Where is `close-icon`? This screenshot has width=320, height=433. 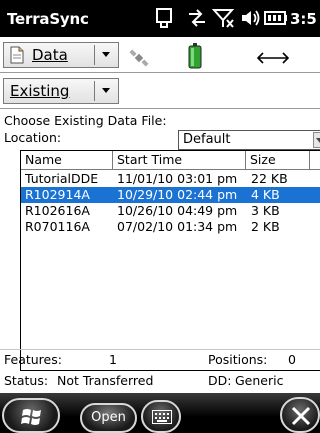 close-icon is located at coordinates (301, 416).